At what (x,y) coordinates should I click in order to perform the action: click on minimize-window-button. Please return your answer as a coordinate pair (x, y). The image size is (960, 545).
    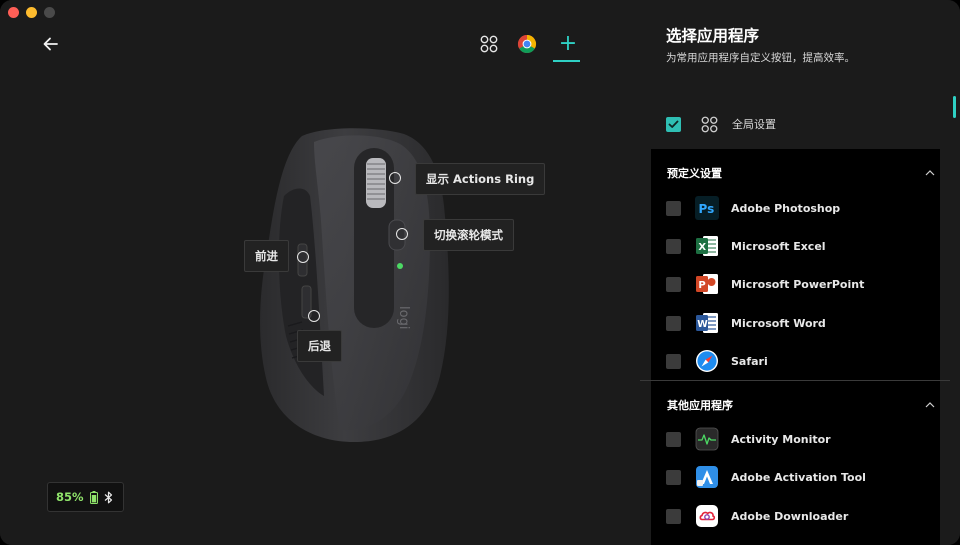
    Looking at the image, I should click on (31, 12).